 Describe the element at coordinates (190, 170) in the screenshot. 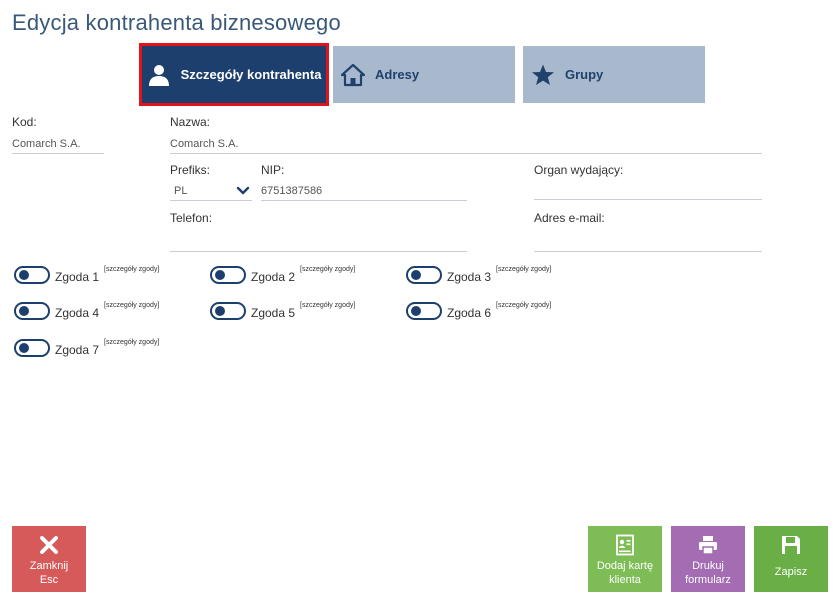

I see `prefiks-label: Prefiks:` at that location.